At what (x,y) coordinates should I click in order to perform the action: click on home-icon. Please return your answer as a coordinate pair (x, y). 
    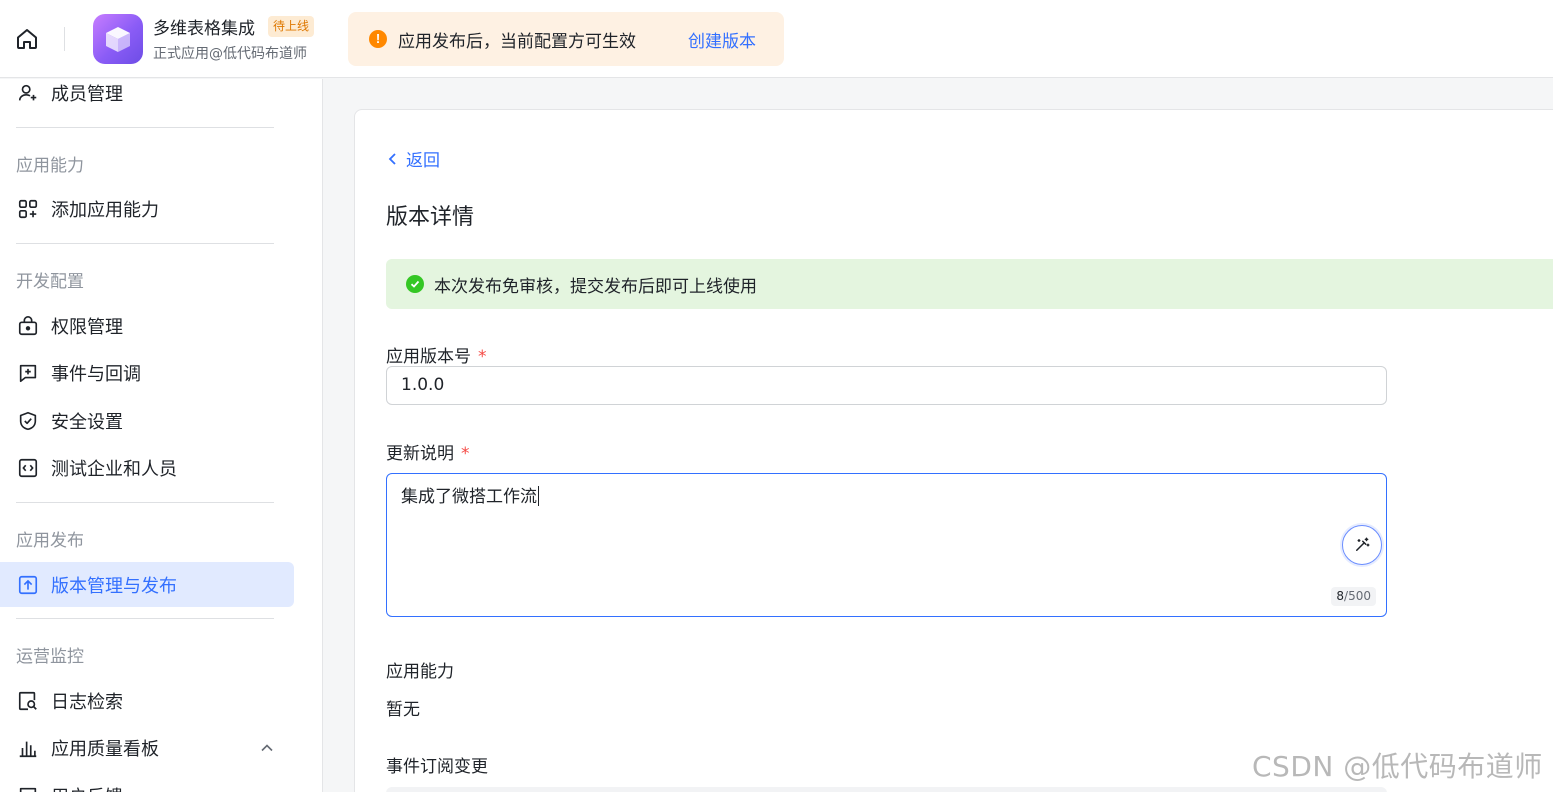
    Looking at the image, I should click on (27, 39).